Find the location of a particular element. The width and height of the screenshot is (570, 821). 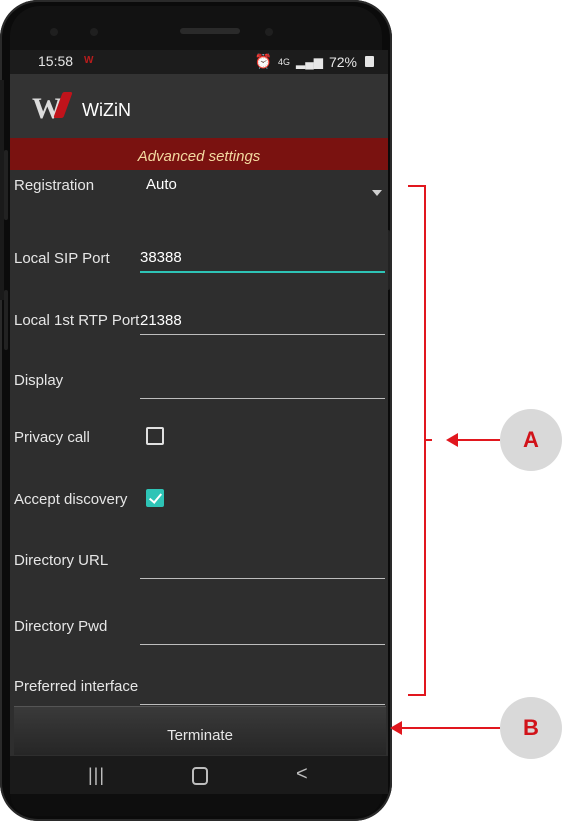

arrow-a-head-icon is located at coordinates (452, 440).